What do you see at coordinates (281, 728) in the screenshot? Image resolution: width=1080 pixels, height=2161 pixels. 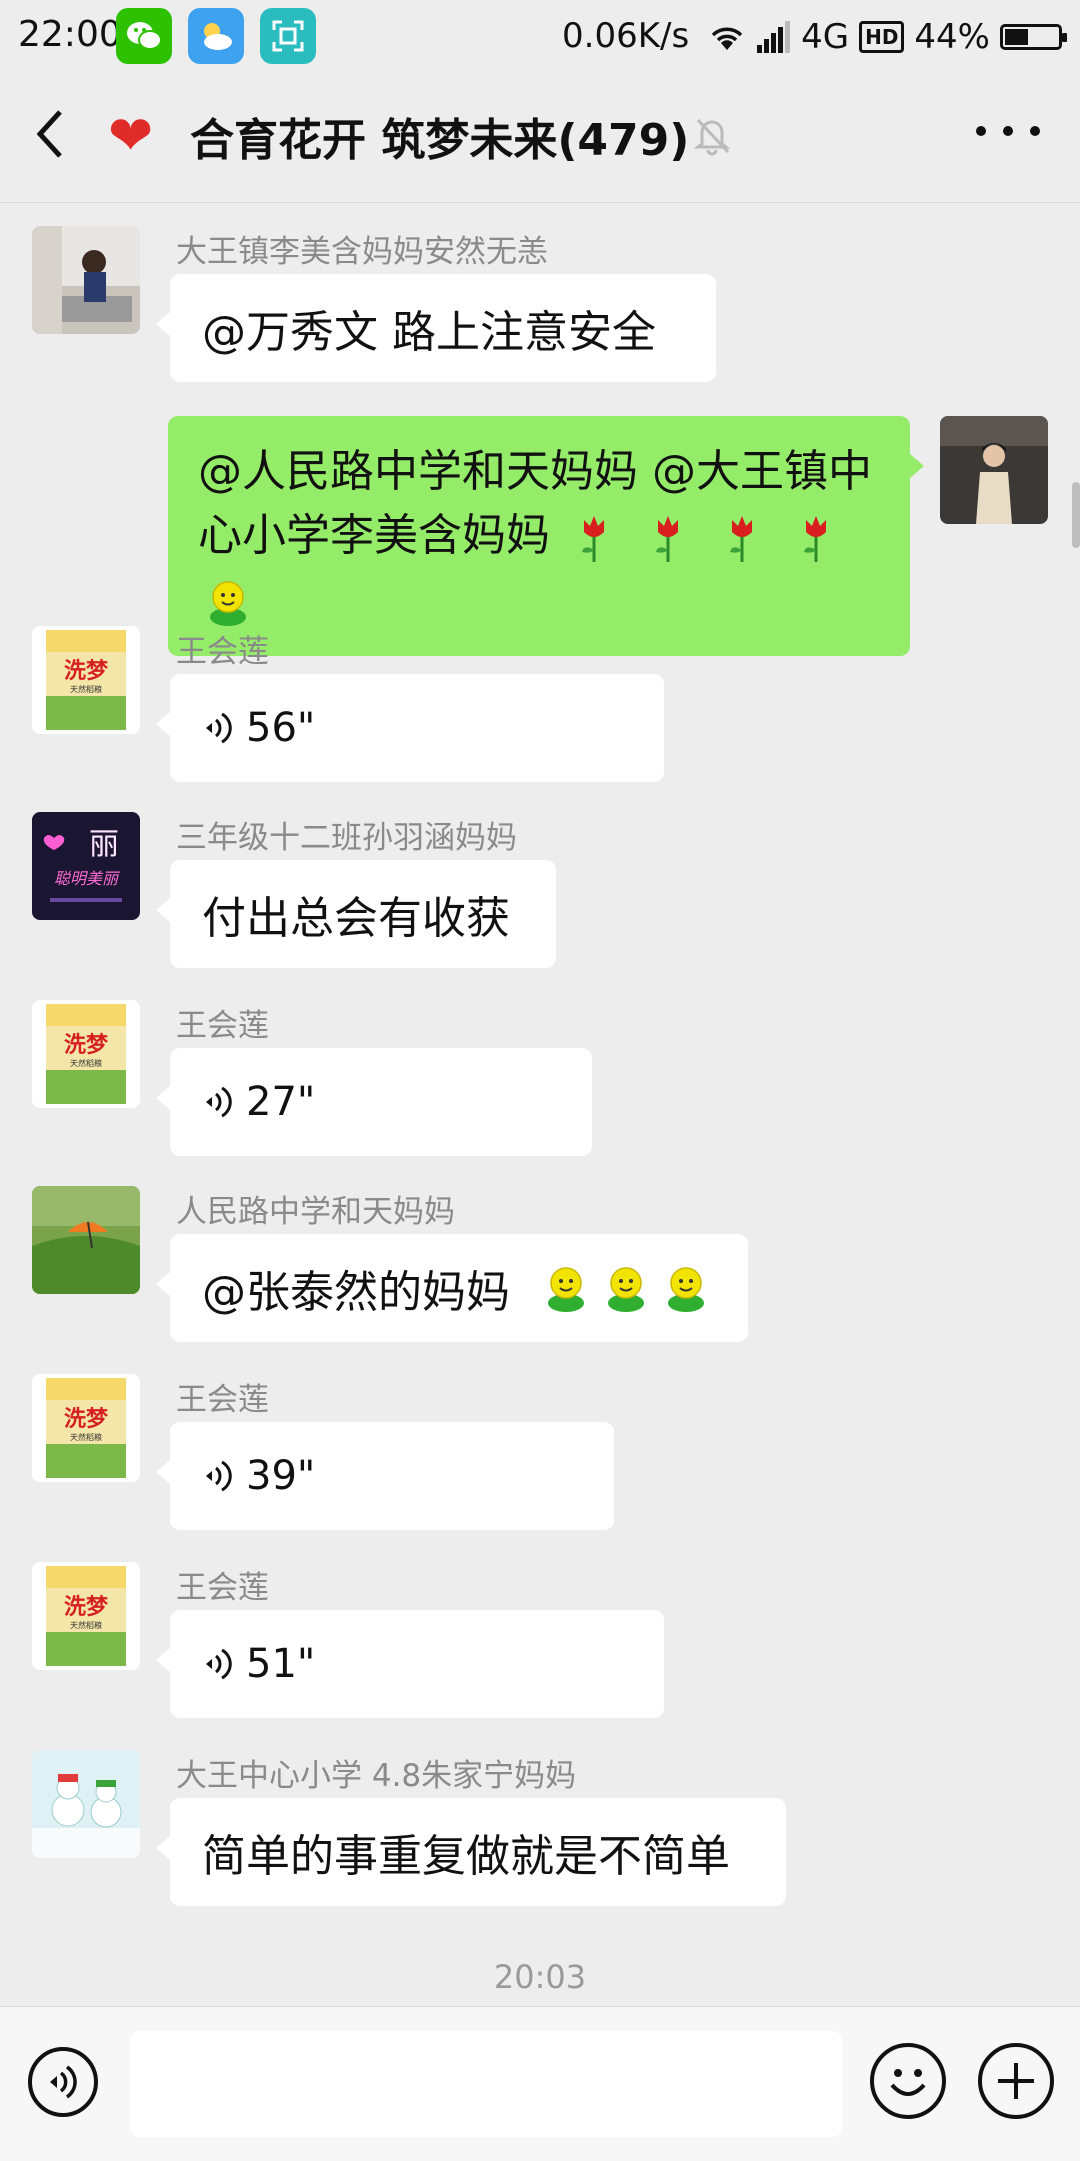 I see `voice-duration: 56"` at bounding box center [281, 728].